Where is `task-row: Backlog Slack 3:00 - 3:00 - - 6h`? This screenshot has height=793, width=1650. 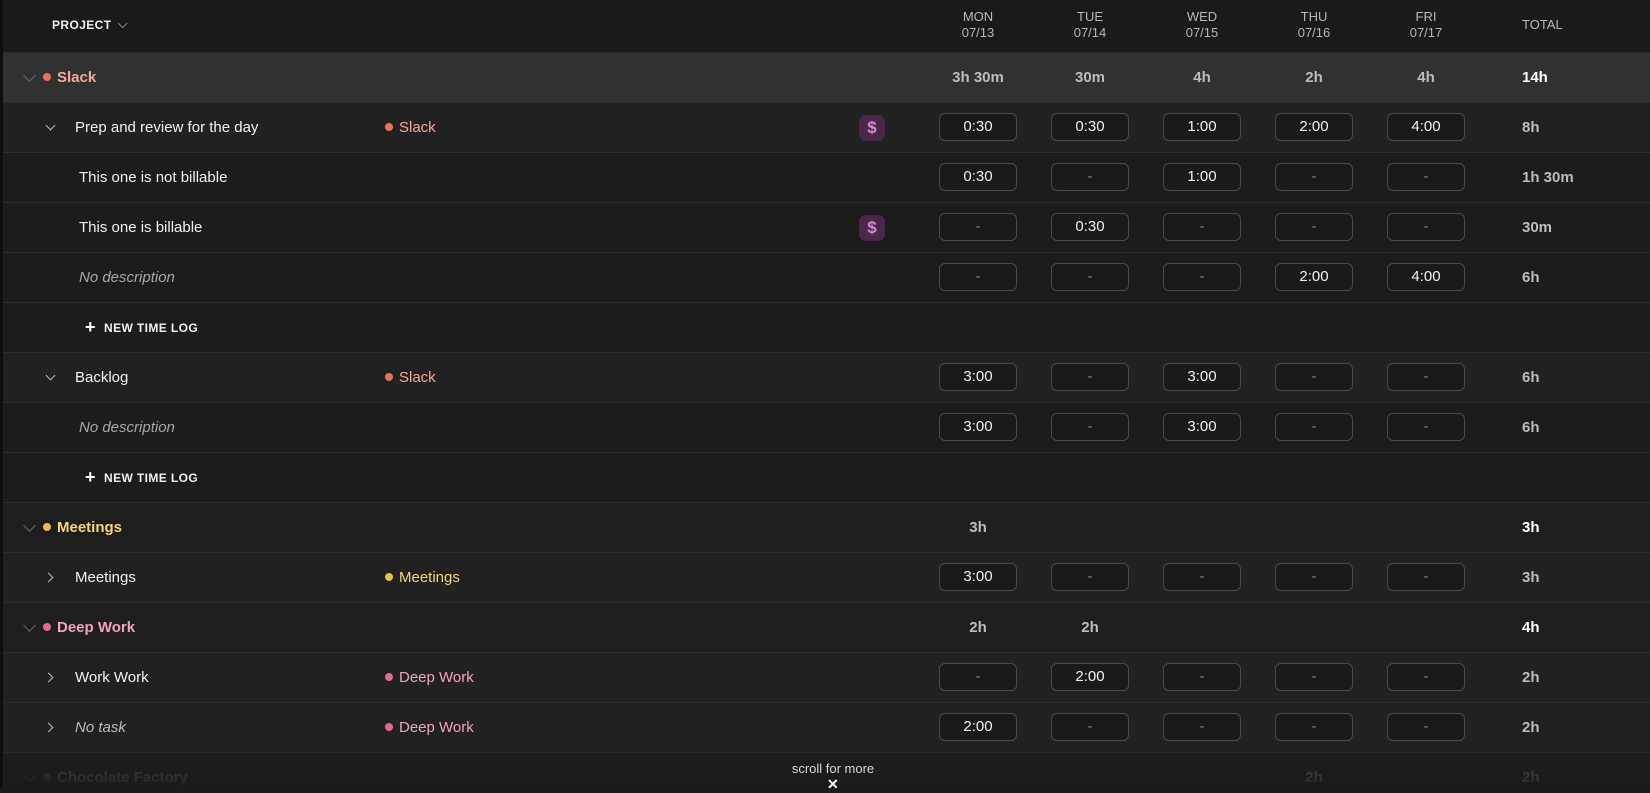 task-row: Backlog Slack 3:00 - 3:00 - - 6h is located at coordinates (826, 378).